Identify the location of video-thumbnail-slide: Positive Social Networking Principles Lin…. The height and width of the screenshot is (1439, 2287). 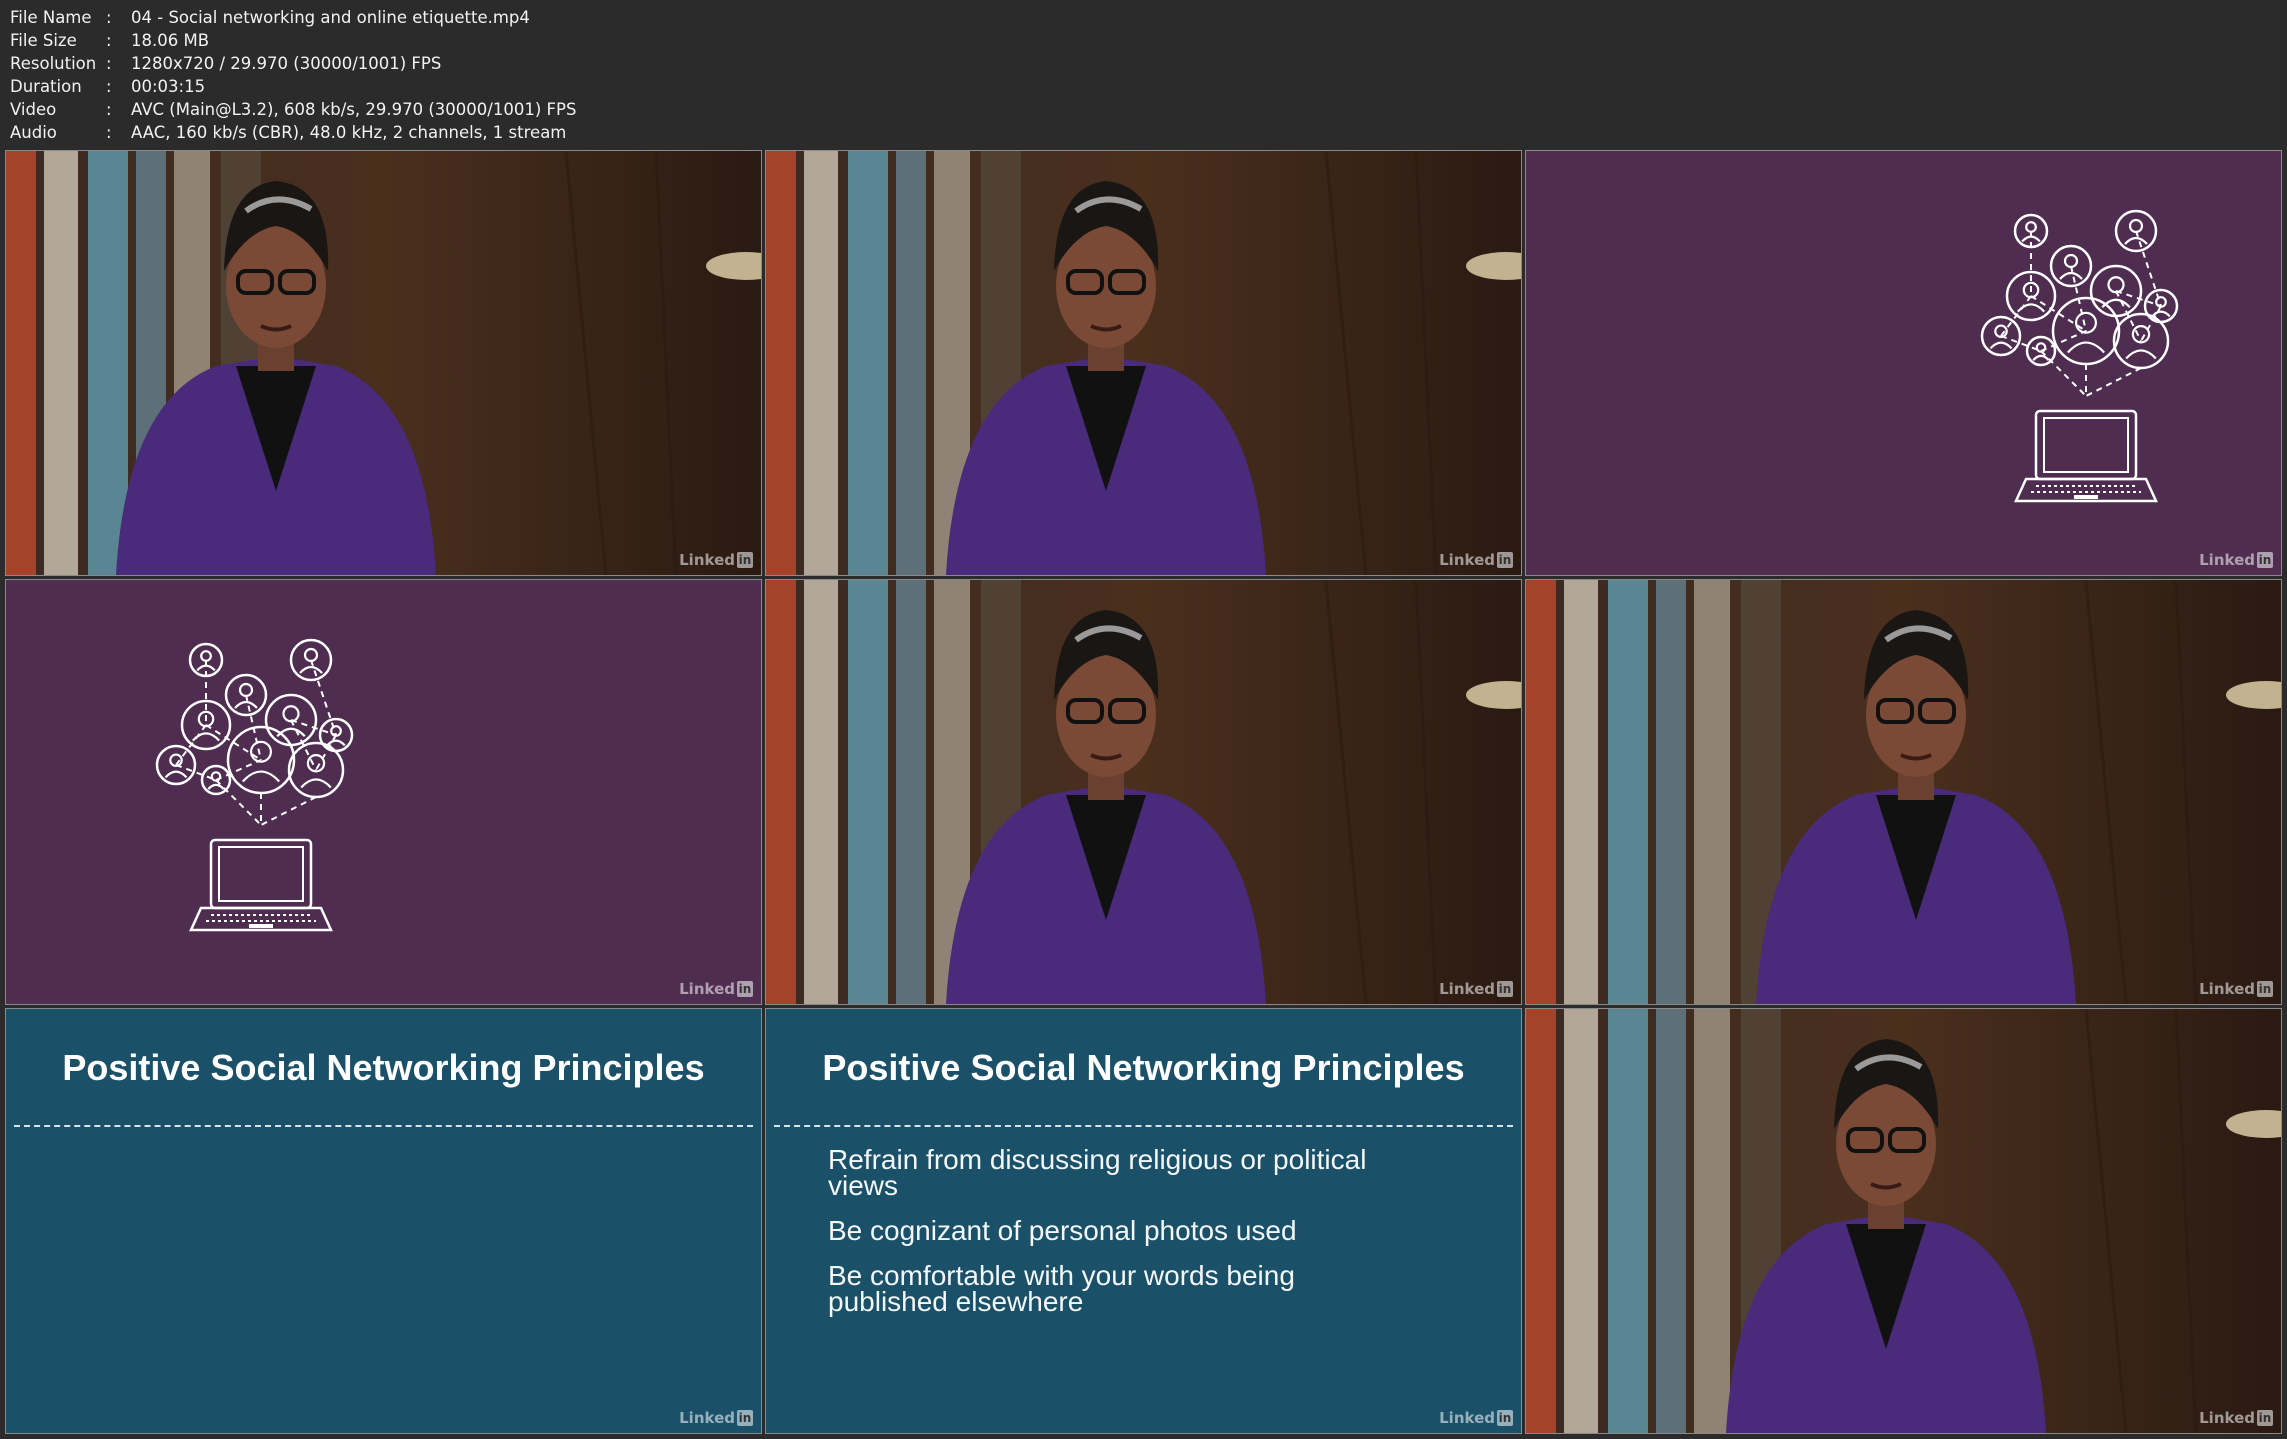
(383, 1221).